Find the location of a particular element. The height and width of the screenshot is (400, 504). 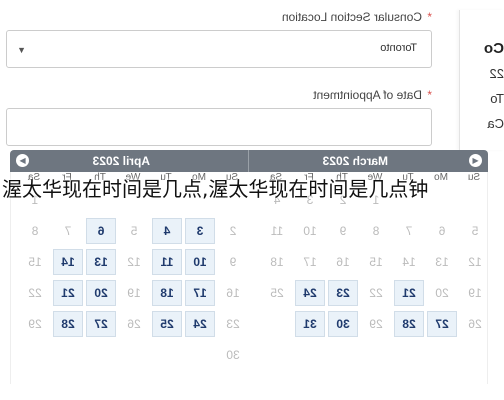

calendar-day-available: 25 is located at coordinates (167, 324).